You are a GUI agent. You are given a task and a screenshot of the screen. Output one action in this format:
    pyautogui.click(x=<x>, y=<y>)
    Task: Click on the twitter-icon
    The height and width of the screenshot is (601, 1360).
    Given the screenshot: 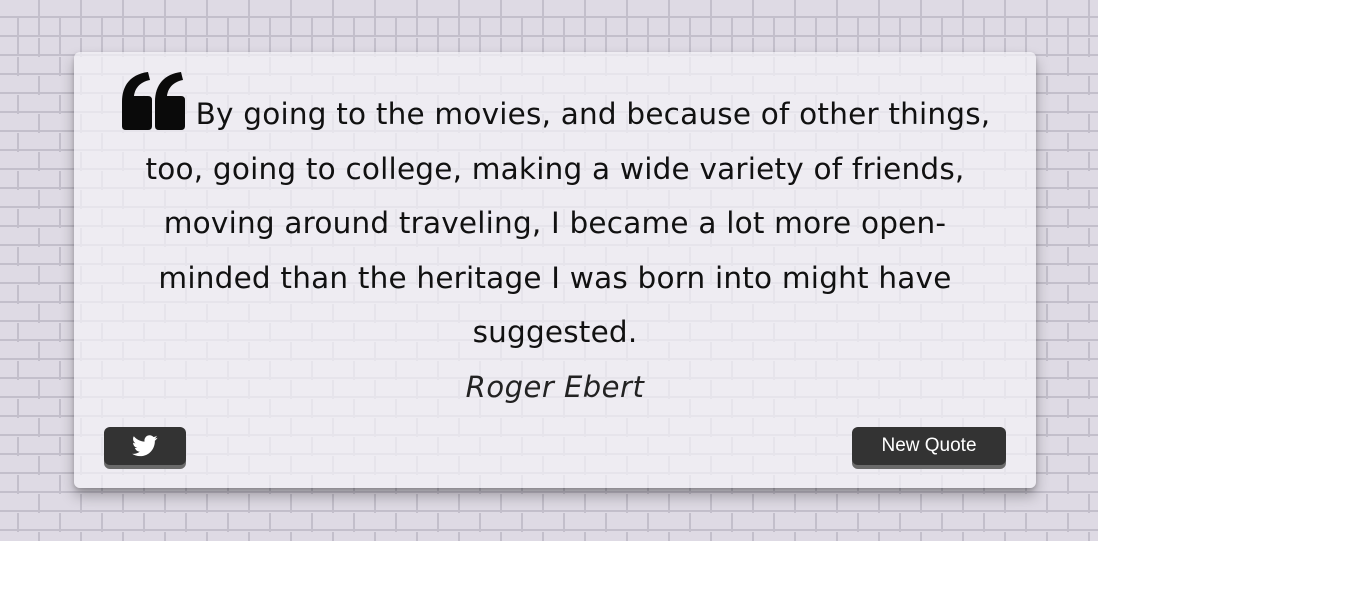 What is the action you would take?
    pyautogui.click(x=145, y=446)
    